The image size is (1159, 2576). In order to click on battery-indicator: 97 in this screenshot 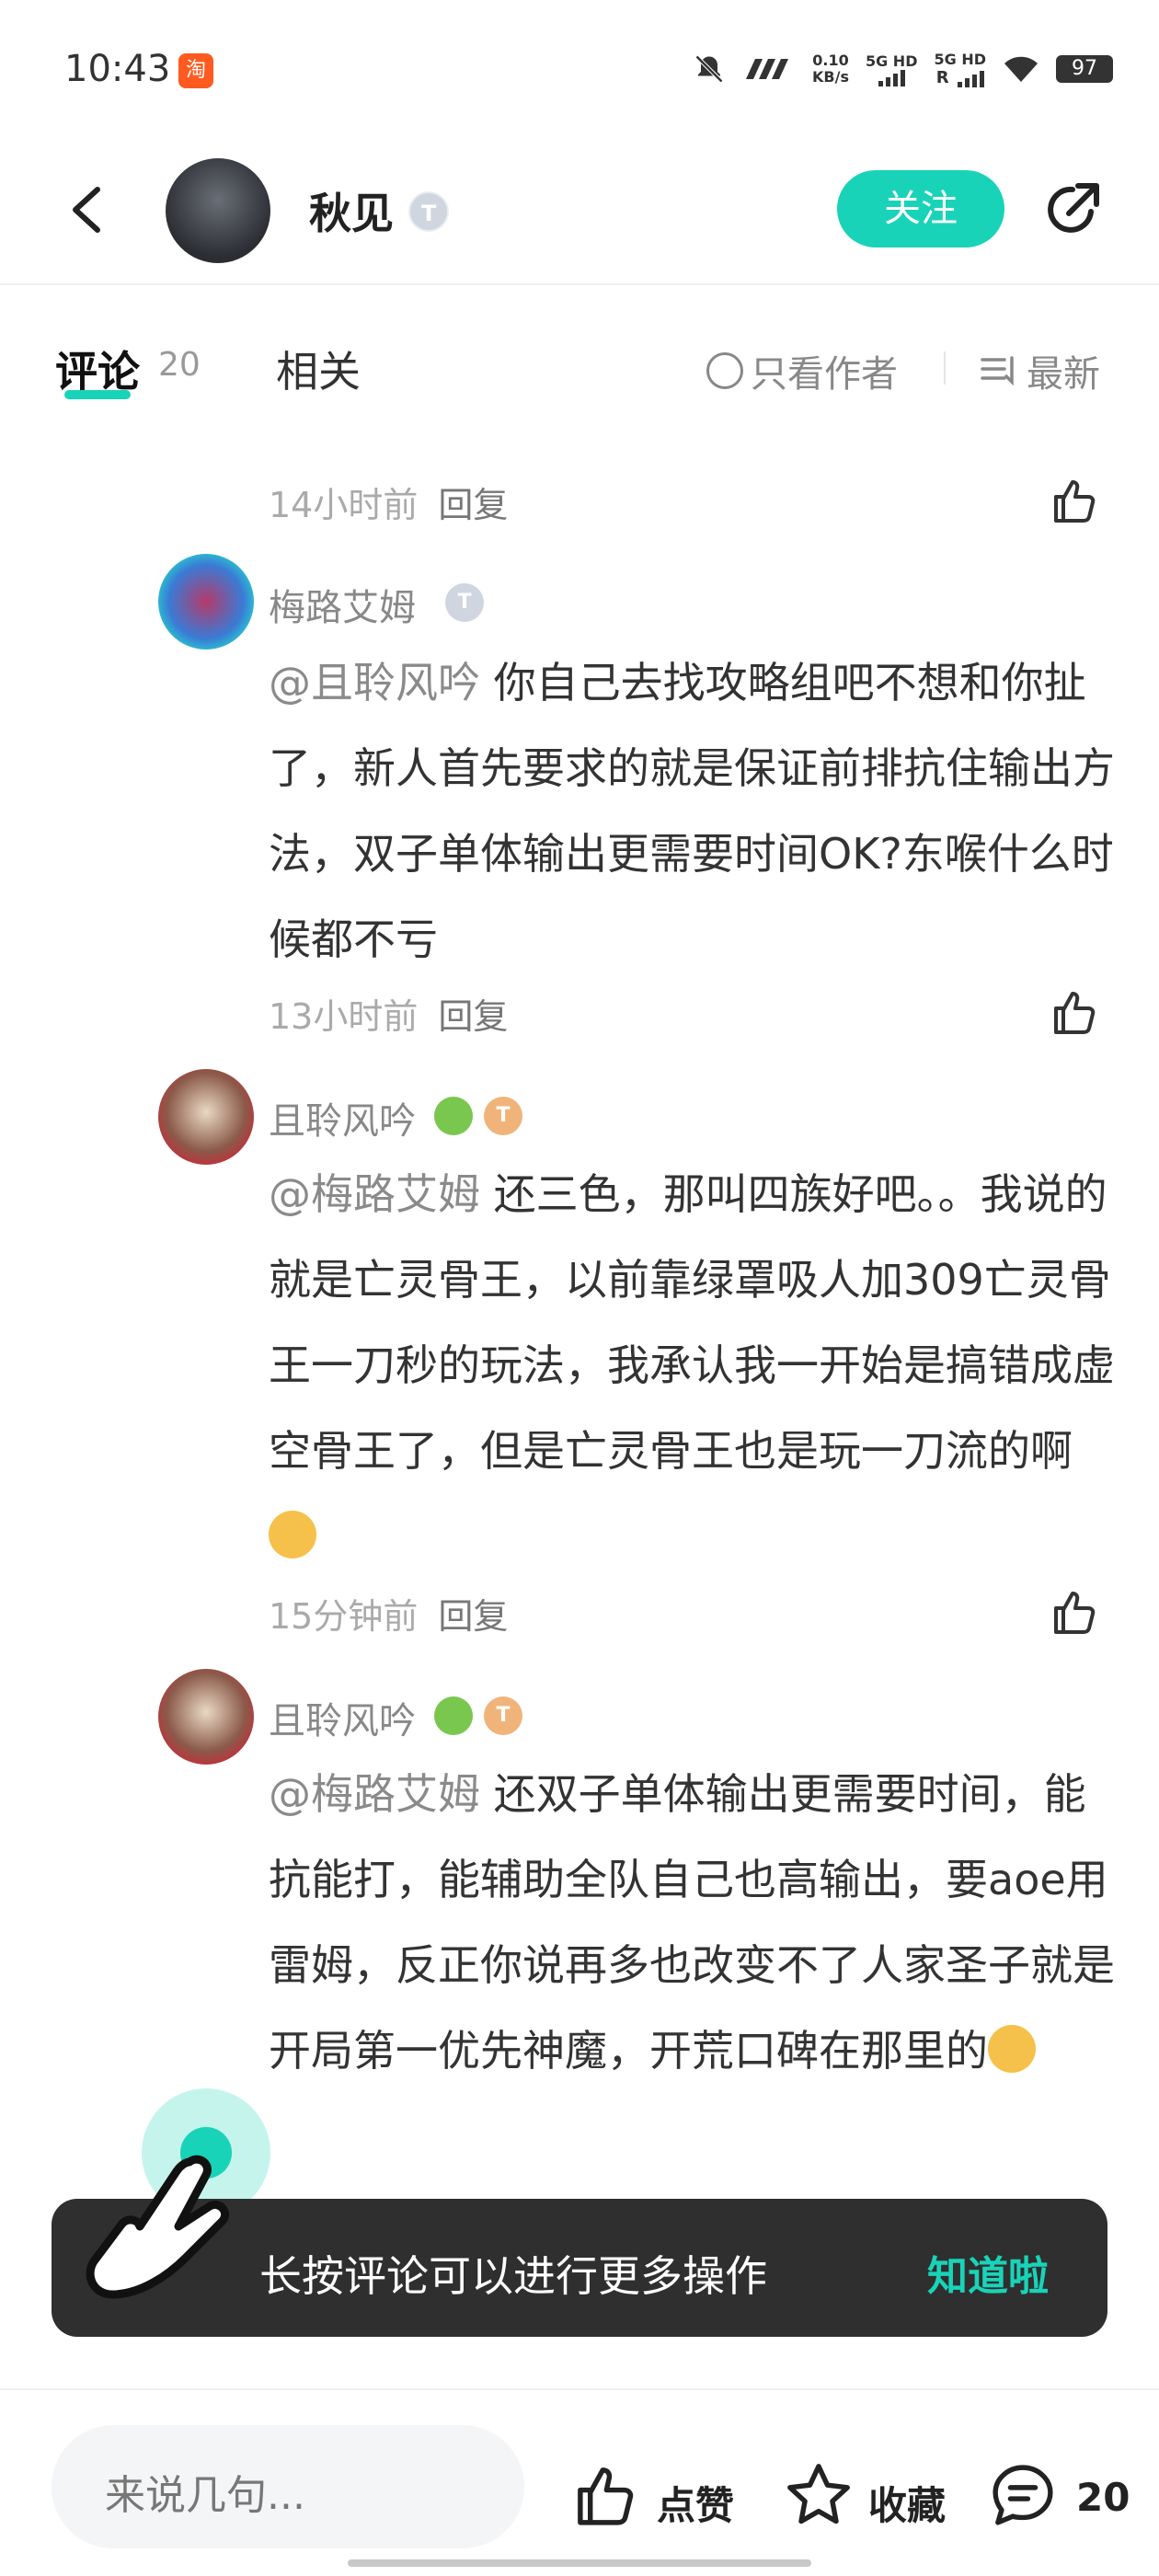, I will do `click(1084, 69)`.